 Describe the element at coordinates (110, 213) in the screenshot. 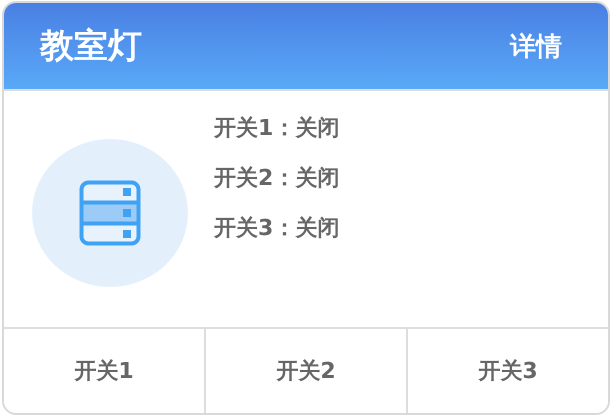

I see `server-icon` at that location.